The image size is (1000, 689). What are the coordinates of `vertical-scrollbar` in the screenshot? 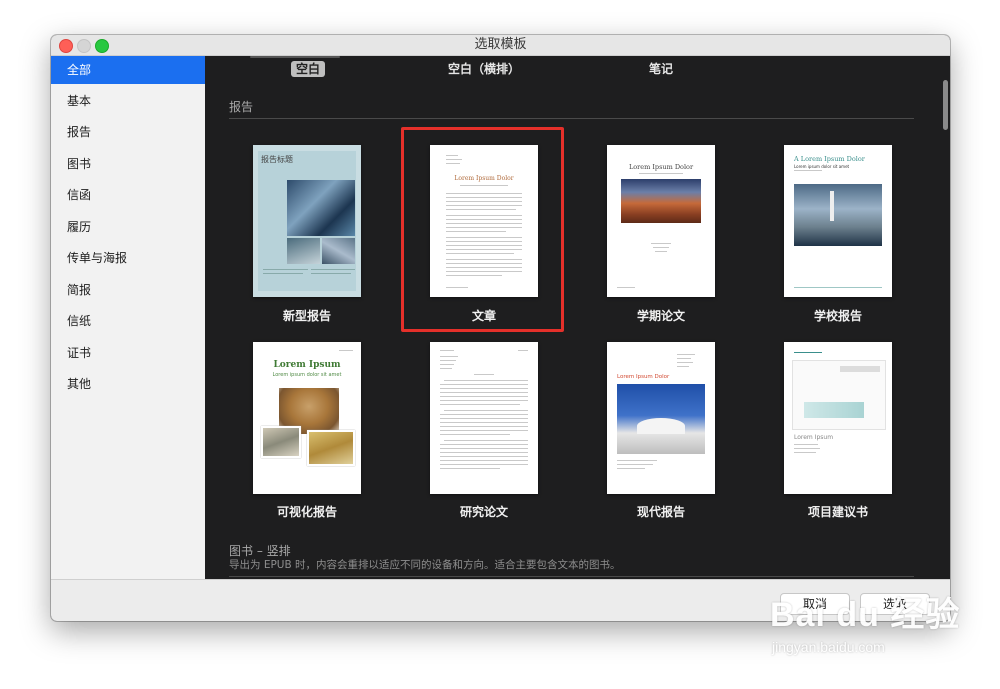 It's located at (945, 317).